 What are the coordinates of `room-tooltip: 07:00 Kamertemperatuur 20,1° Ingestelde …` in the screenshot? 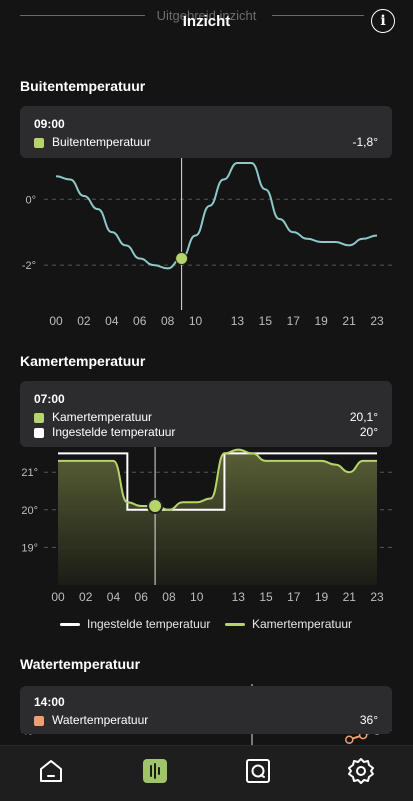 It's located at (206, 414).